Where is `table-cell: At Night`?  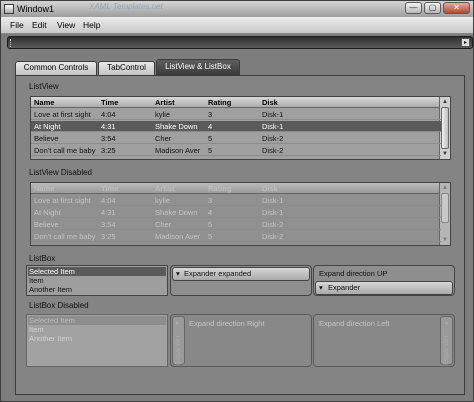
table-cell: At Night is located at coordinates (47, 212).